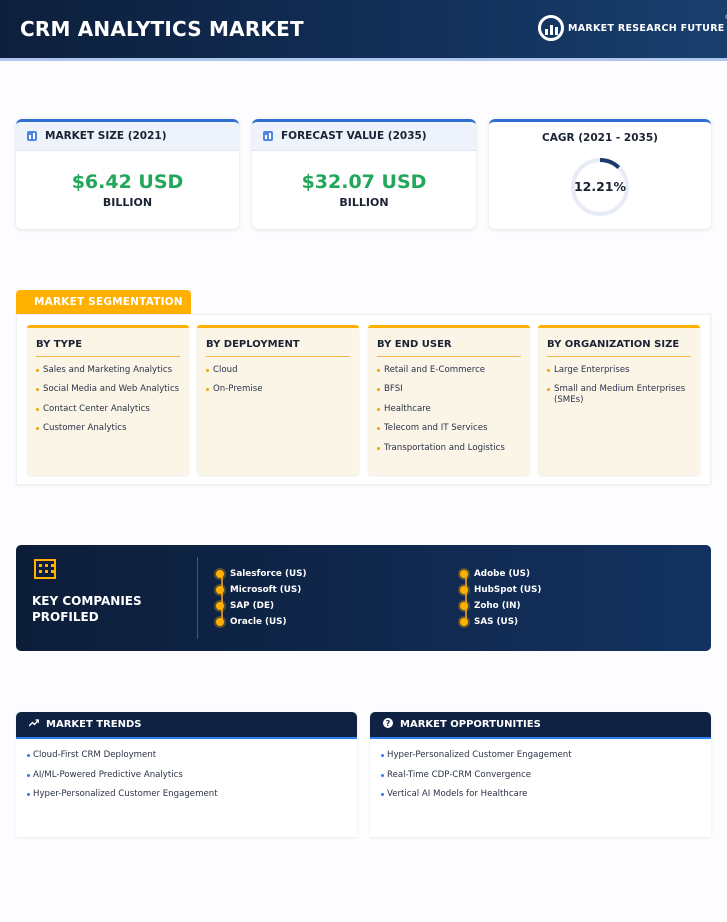 The width and height of the screenshot is (727, 922). What do you see at coordinates (551, 28) in the screenshot?
I see `logo-mark-icon` at bounding box center [551, 28].